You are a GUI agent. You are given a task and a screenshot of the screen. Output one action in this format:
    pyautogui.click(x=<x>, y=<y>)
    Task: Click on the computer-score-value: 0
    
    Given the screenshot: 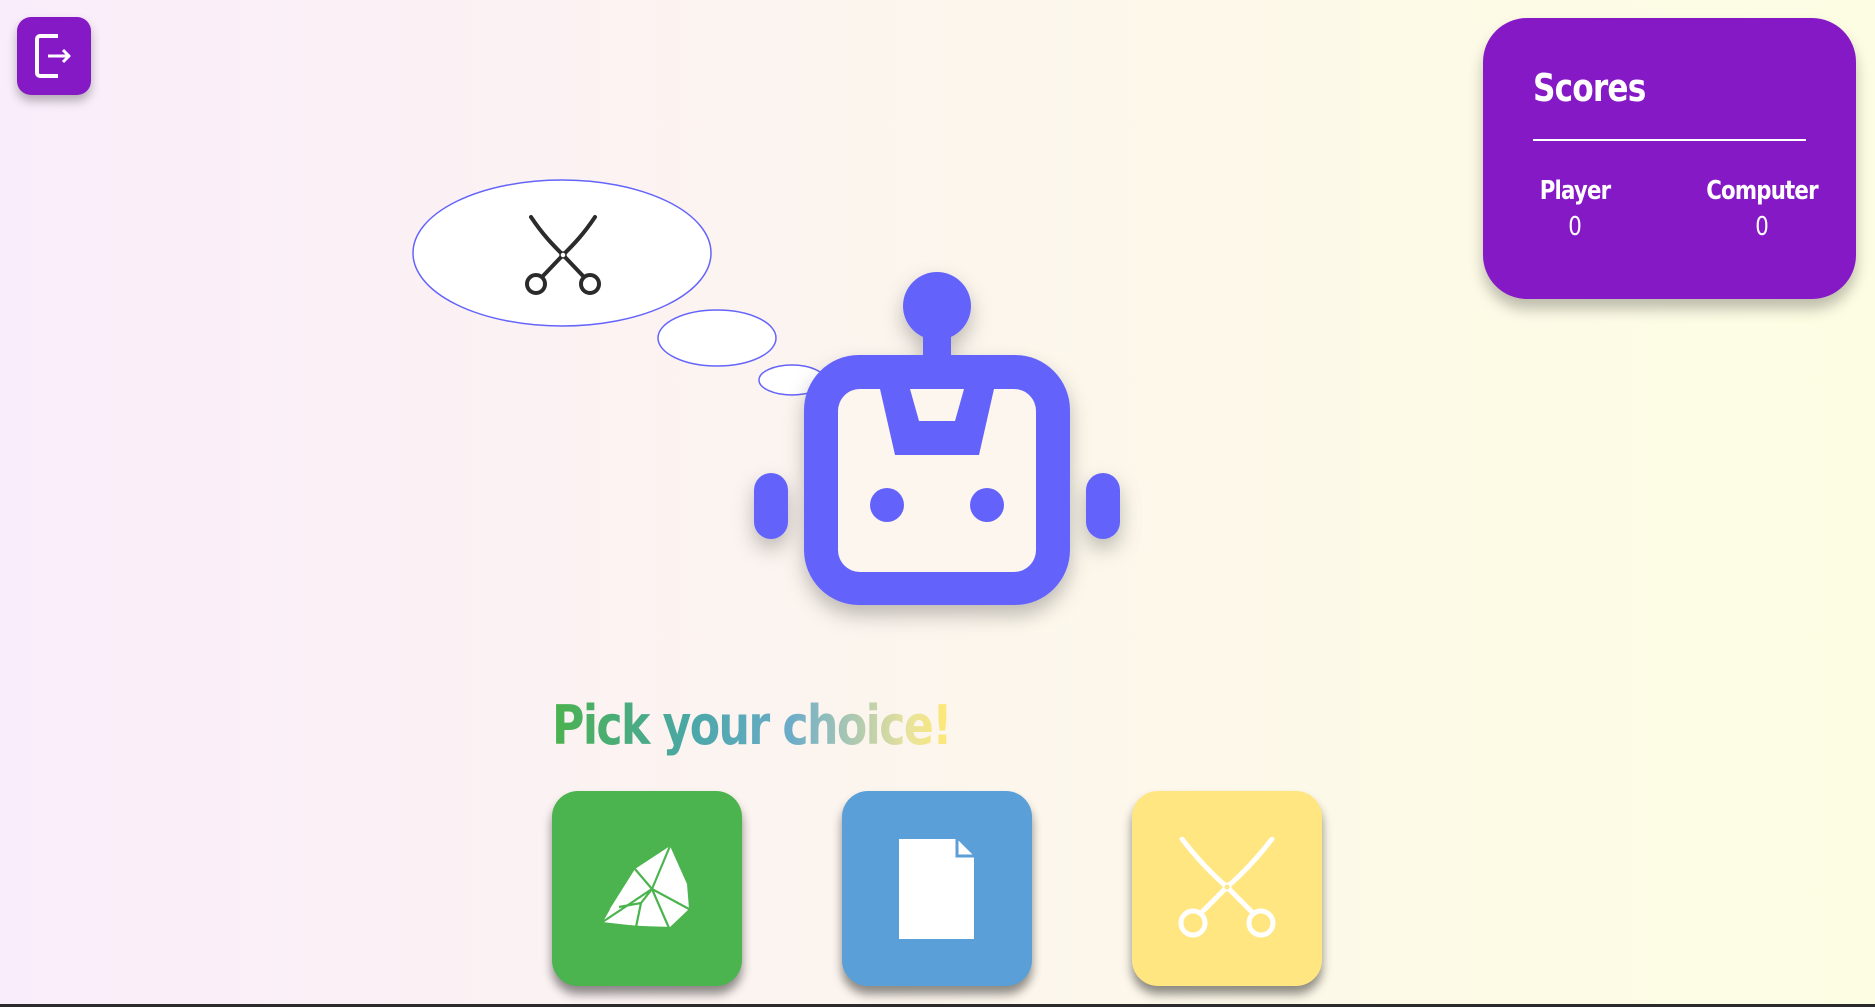 What is the action you would take?
    pyautogui.click(x=1762, y=227)
    